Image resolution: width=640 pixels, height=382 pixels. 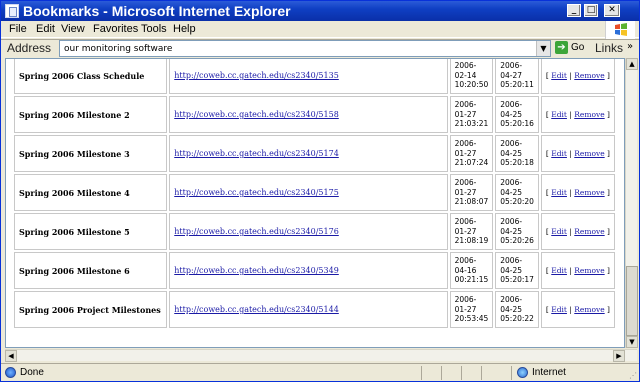 I want to click on scroll-left-arrow-icon: ◀, so click(x=11, y=356).